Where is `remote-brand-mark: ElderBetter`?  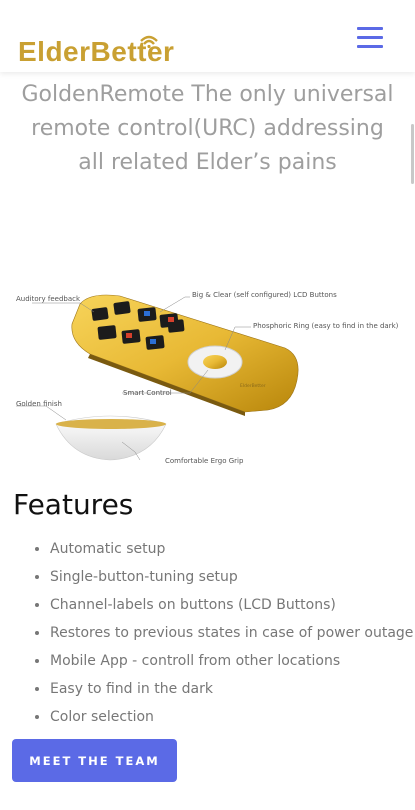
remote-brand-mark: ElderBetter is located at coordinates (253, 386).